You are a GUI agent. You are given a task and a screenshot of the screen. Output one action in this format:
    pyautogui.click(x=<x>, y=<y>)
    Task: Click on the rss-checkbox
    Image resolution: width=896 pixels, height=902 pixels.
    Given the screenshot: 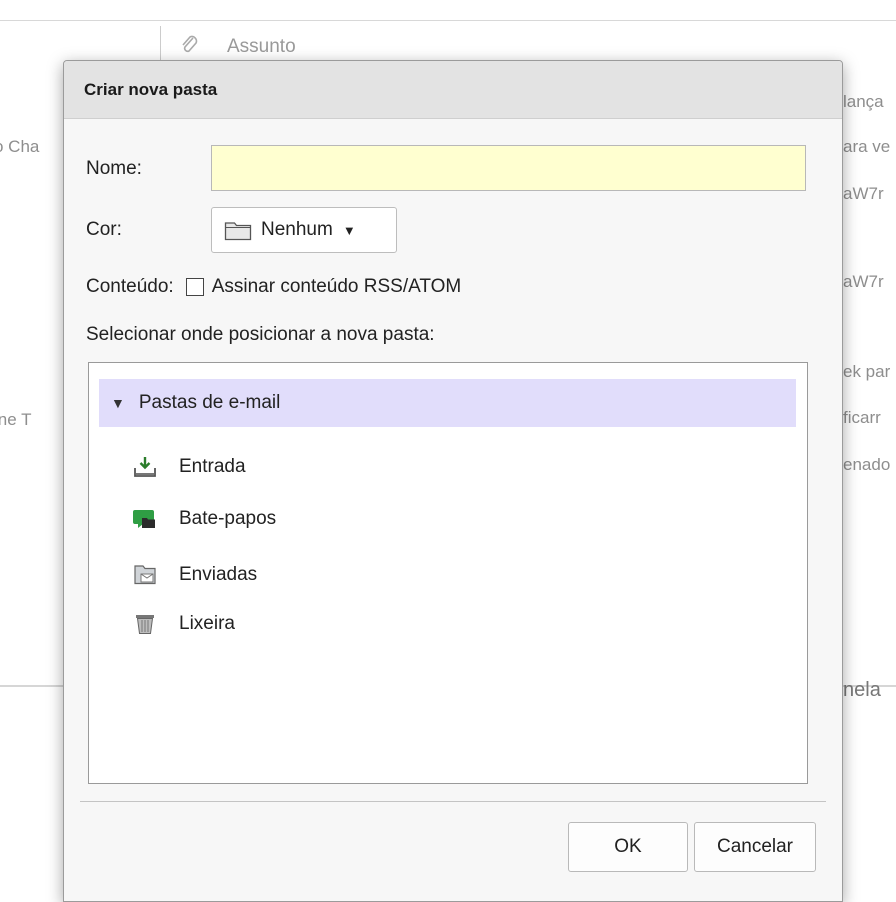 What is the action you would take?
    pyautogui.click(x=194, y=287)
    